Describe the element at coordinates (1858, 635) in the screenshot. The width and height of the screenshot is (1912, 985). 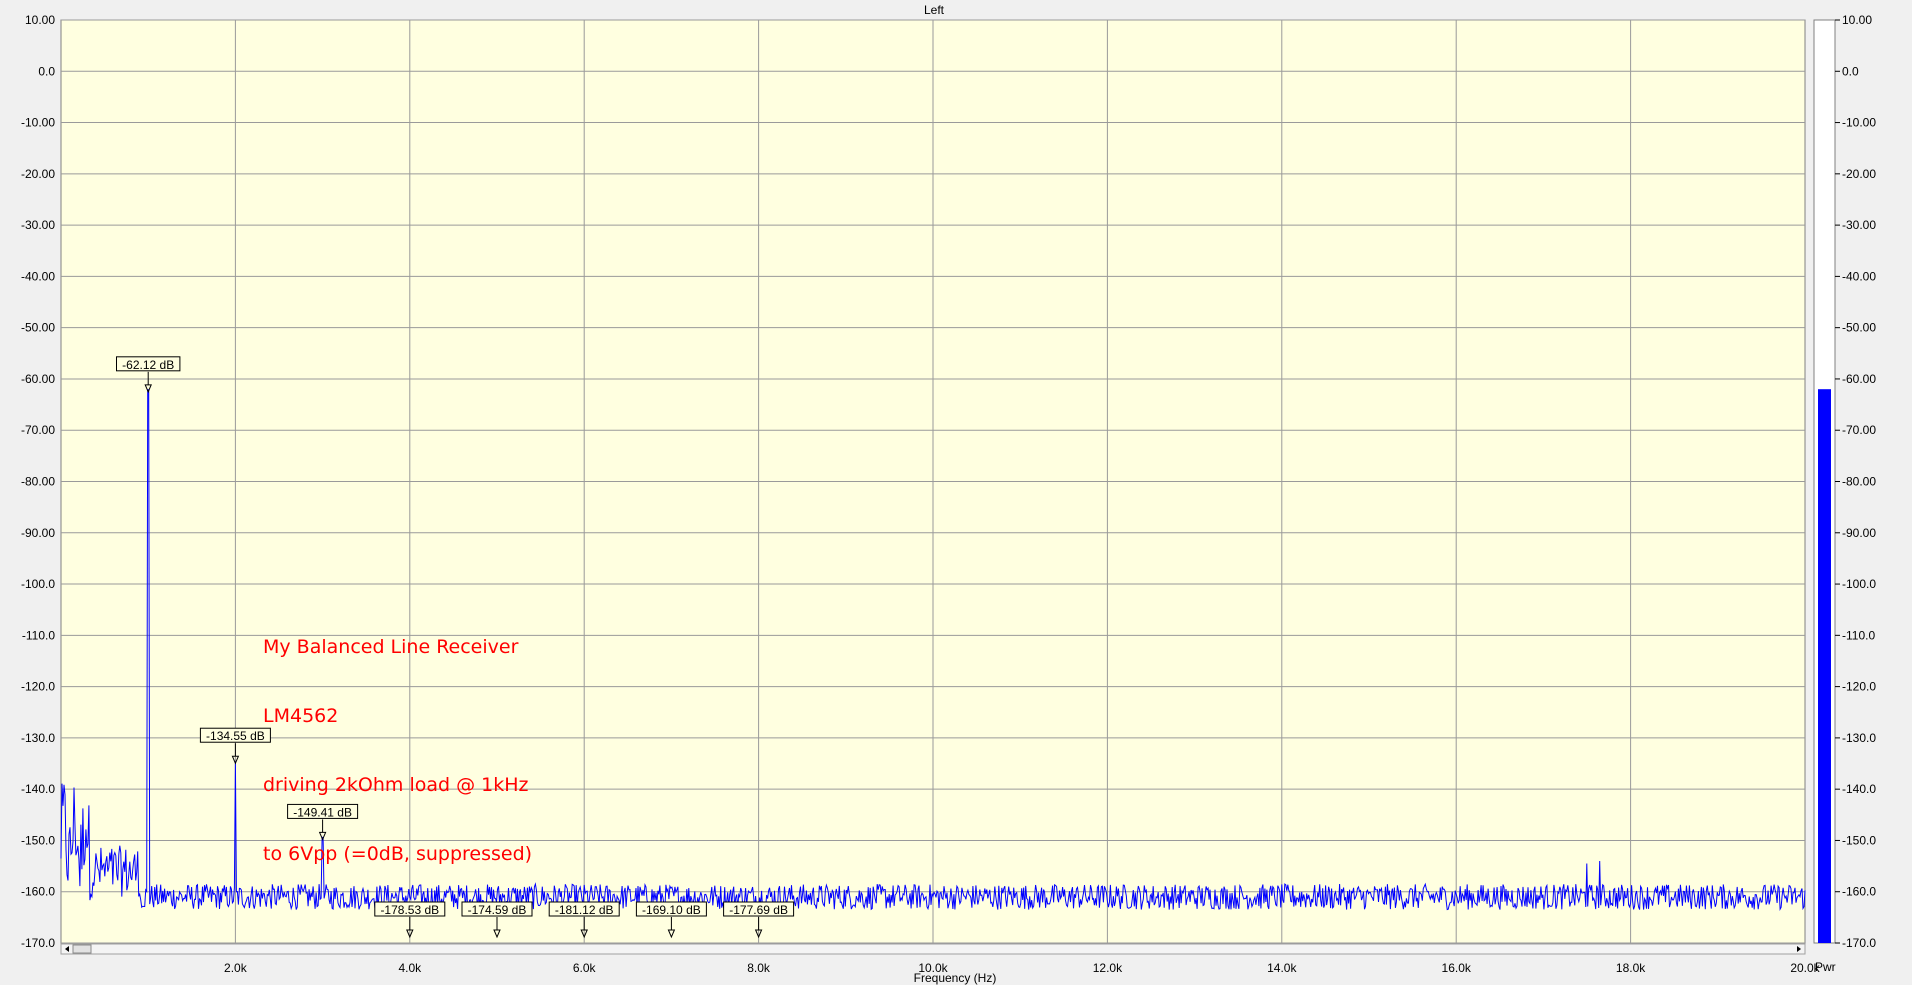
I see `meter-tick-label: -110.0` at that location.